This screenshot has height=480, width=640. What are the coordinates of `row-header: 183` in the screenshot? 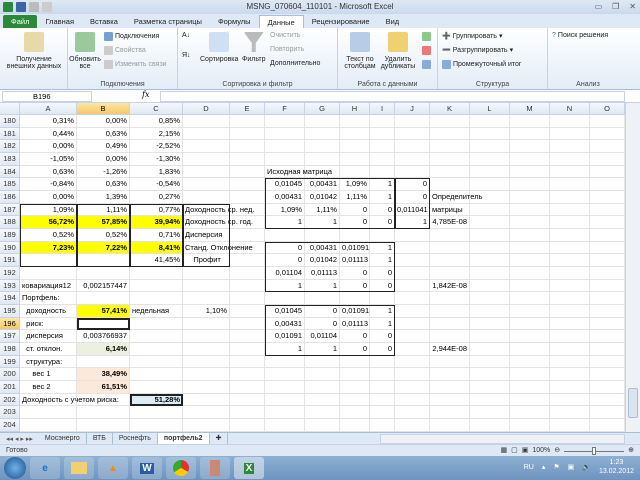 It's located at (10, 159).